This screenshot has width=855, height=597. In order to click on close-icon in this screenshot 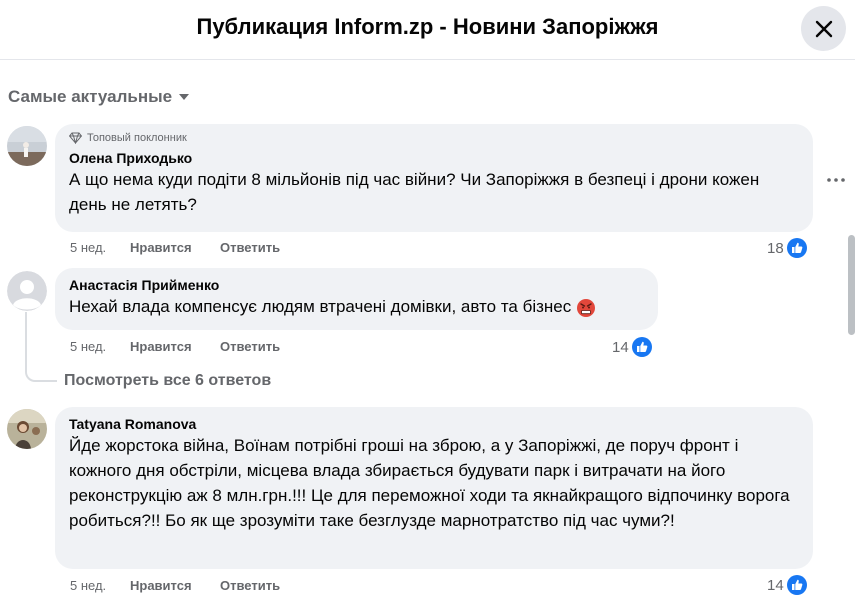, I will do `click(823, 28)`.